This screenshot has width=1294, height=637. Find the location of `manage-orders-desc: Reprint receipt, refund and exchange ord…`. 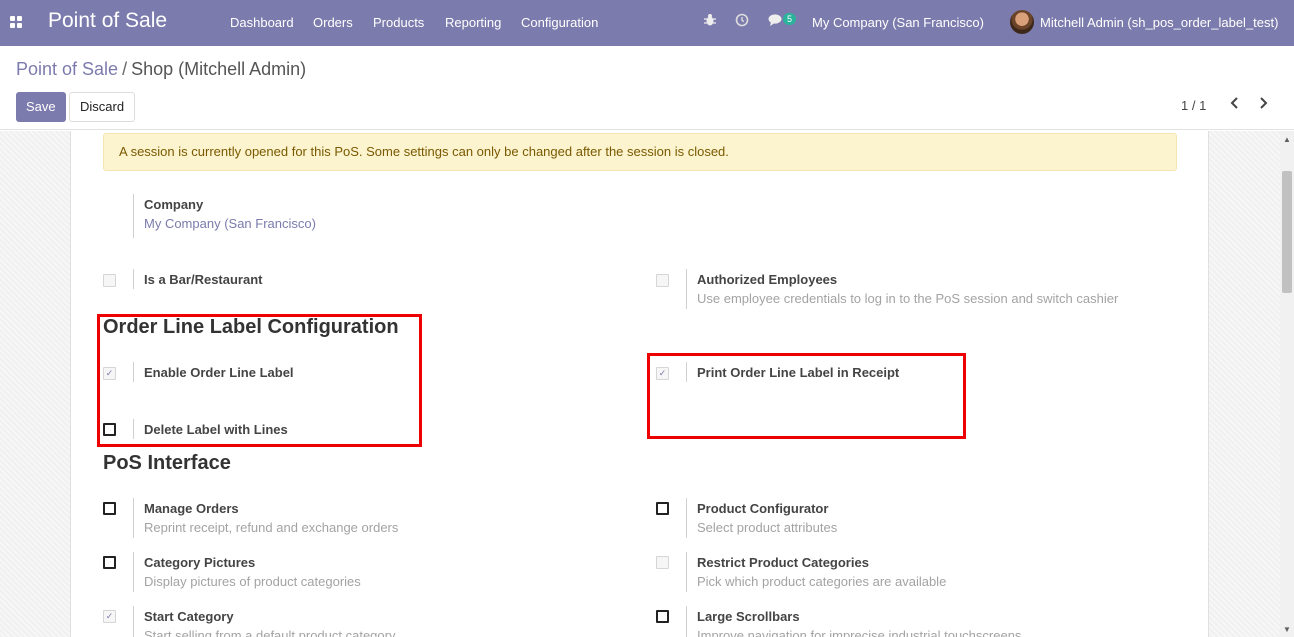

manage-orders-desc: Reprint receipt, refund and exchange ord… is located at coordinates (271, 527).